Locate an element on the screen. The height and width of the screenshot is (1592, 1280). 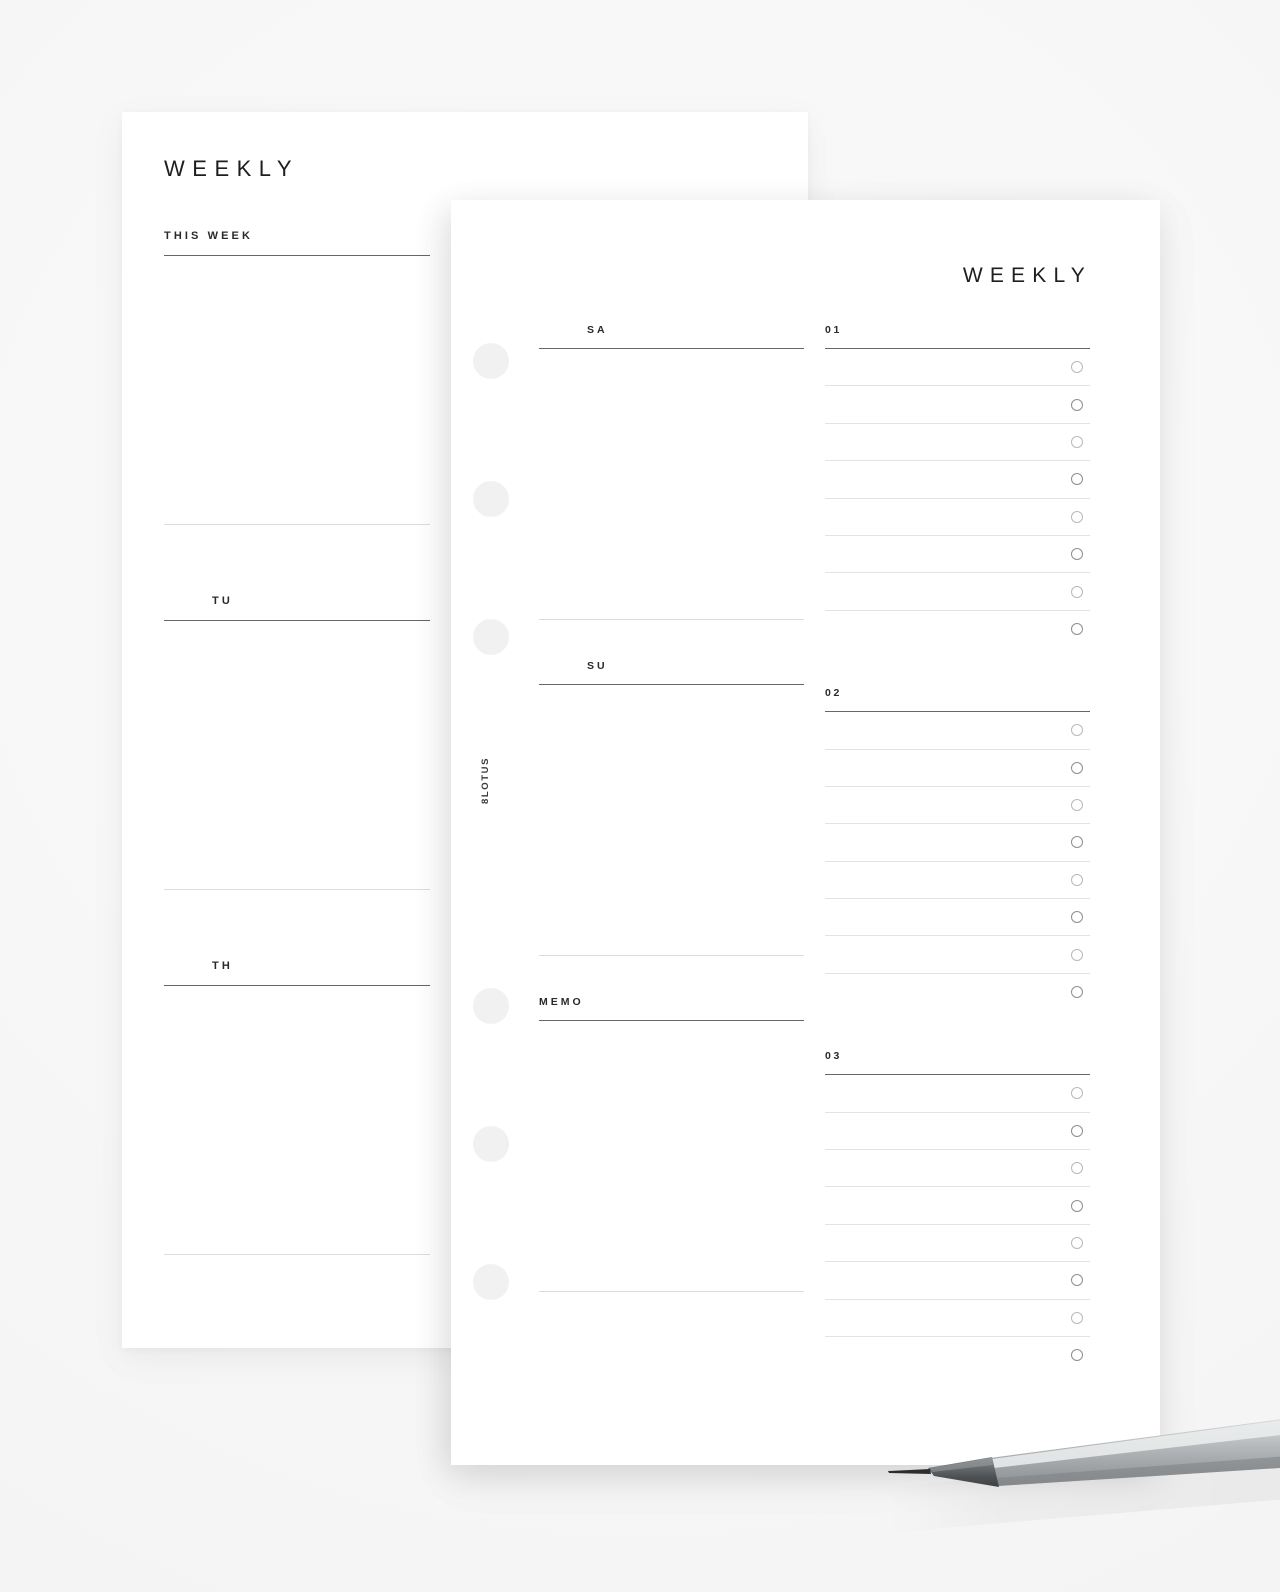
tasks-column: 01 02 03 is located at coordinates (957, 848).